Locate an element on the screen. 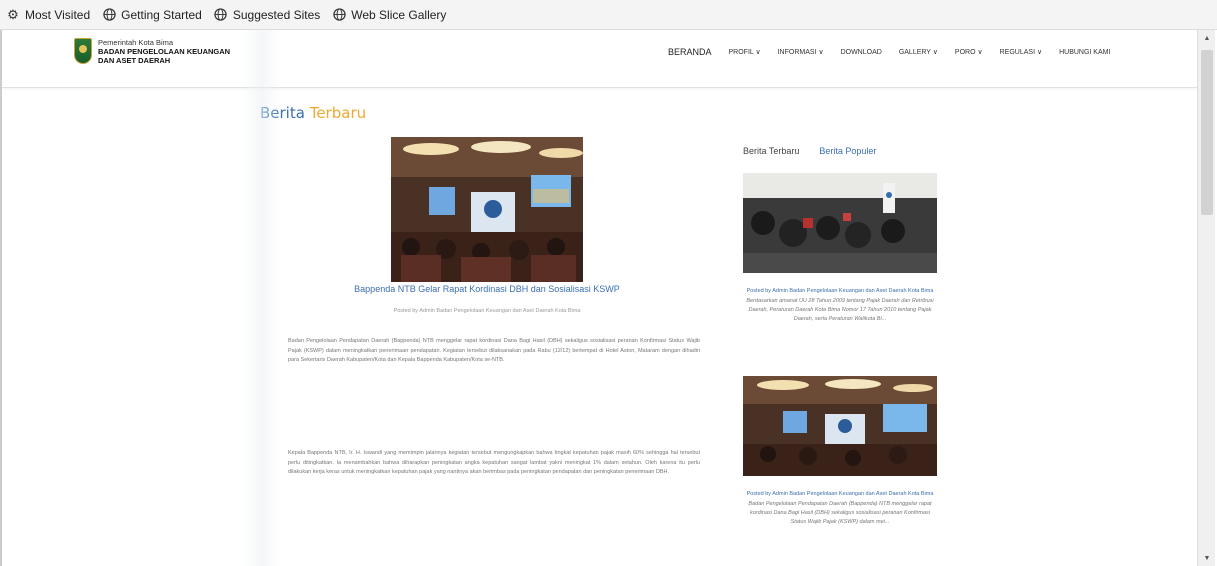  favorite-label: Web Slice Gallery is located at coordinates (399, 14).